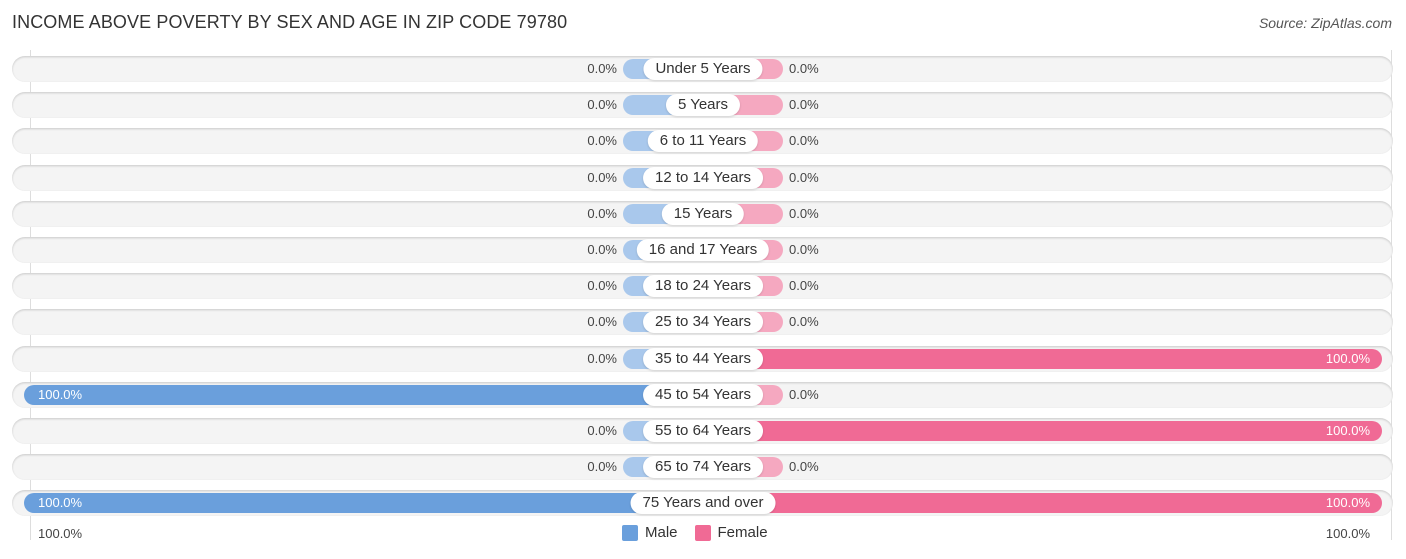 Image resolution: width=1406 pixels, height=559 pixels. What do you see at coordinates (602, 141) in the screenshot?
I see `value-label-male-2: 0.0%` at bounding box center [602, 141].